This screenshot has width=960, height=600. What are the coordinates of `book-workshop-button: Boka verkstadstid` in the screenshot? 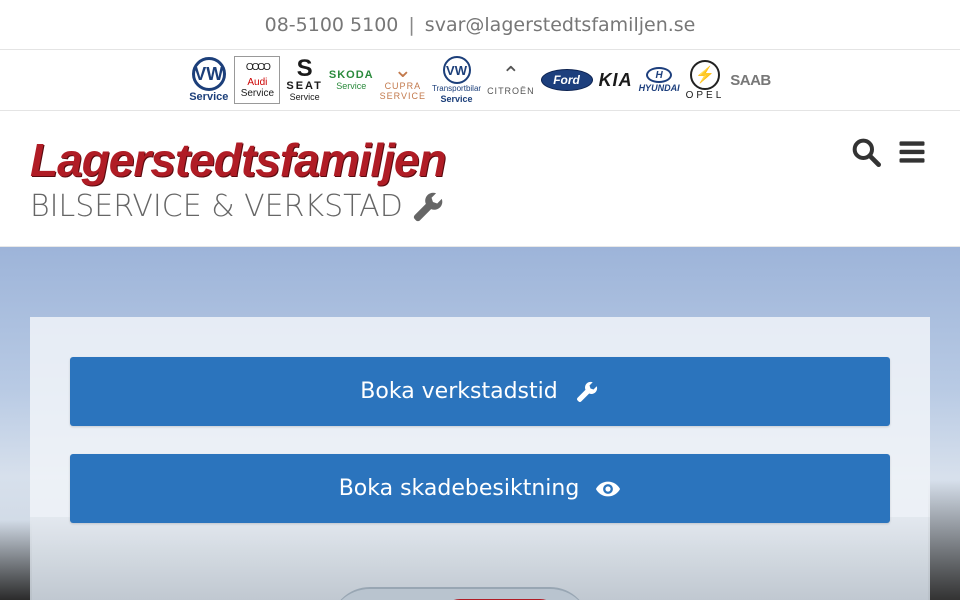 It's located at (480, 391).